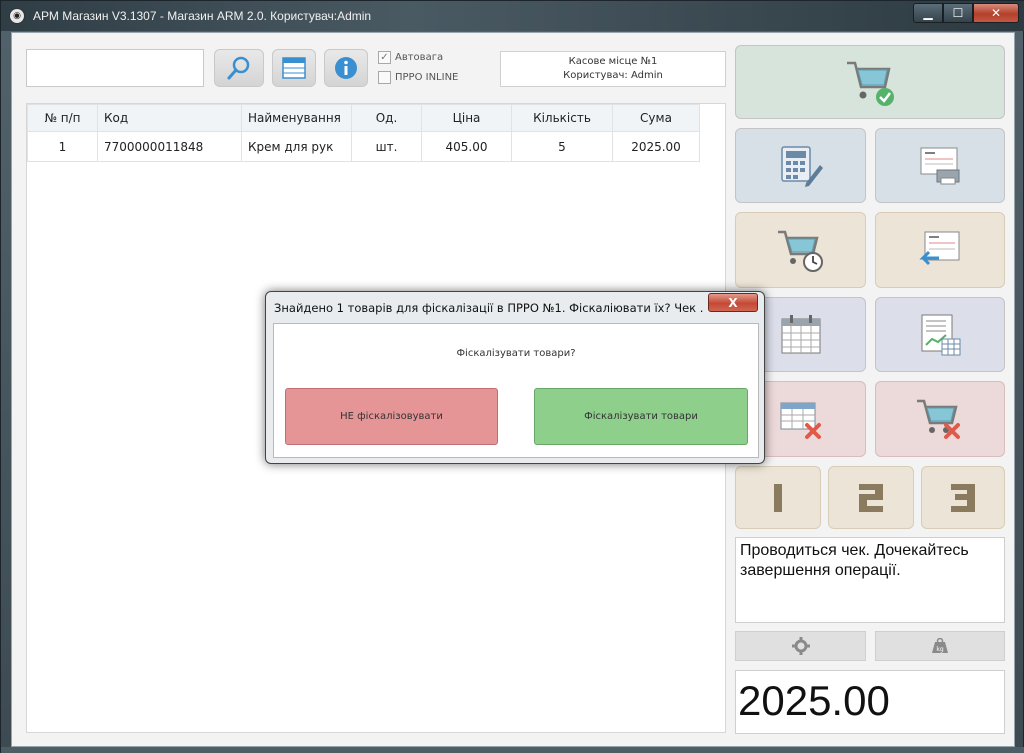  I want to click on scale-kg-label: kg, so click(939, 649).